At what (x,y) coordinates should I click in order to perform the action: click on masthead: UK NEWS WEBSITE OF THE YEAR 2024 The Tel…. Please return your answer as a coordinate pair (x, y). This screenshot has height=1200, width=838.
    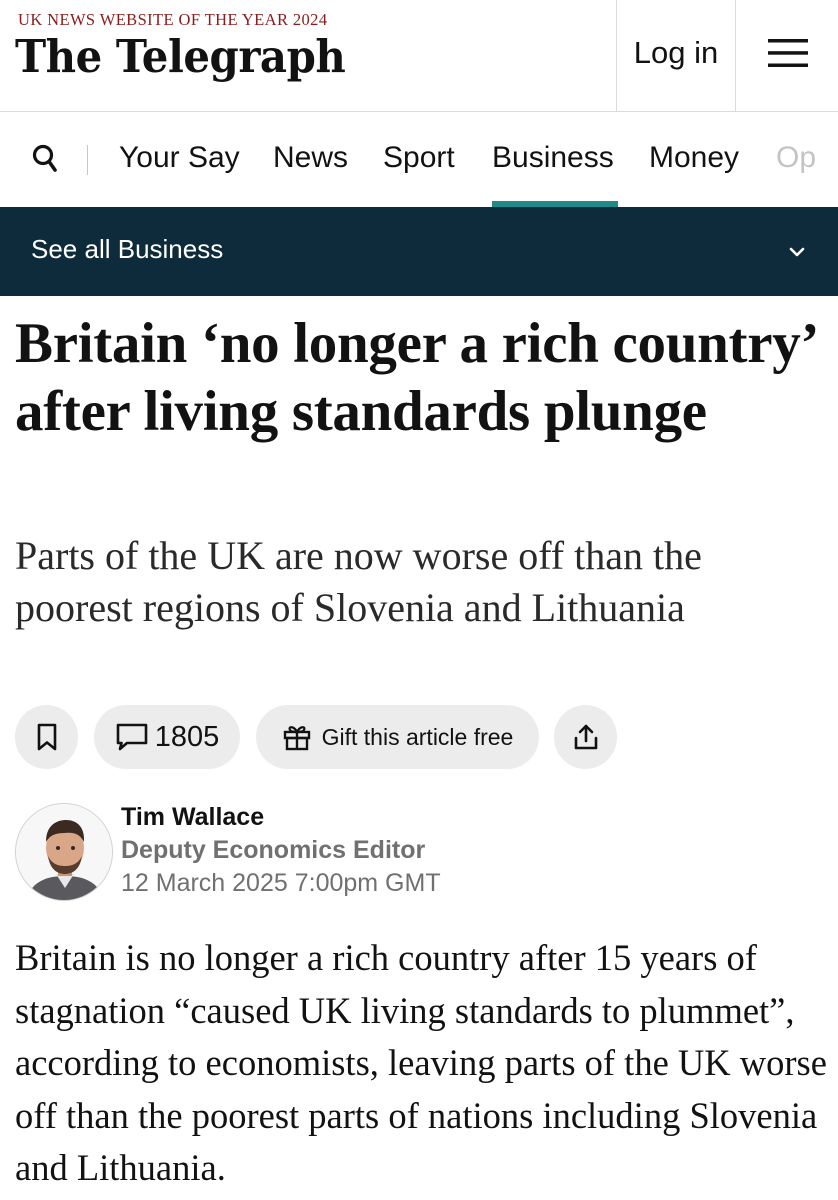
    Looking at the image, I should click on (419, 56).